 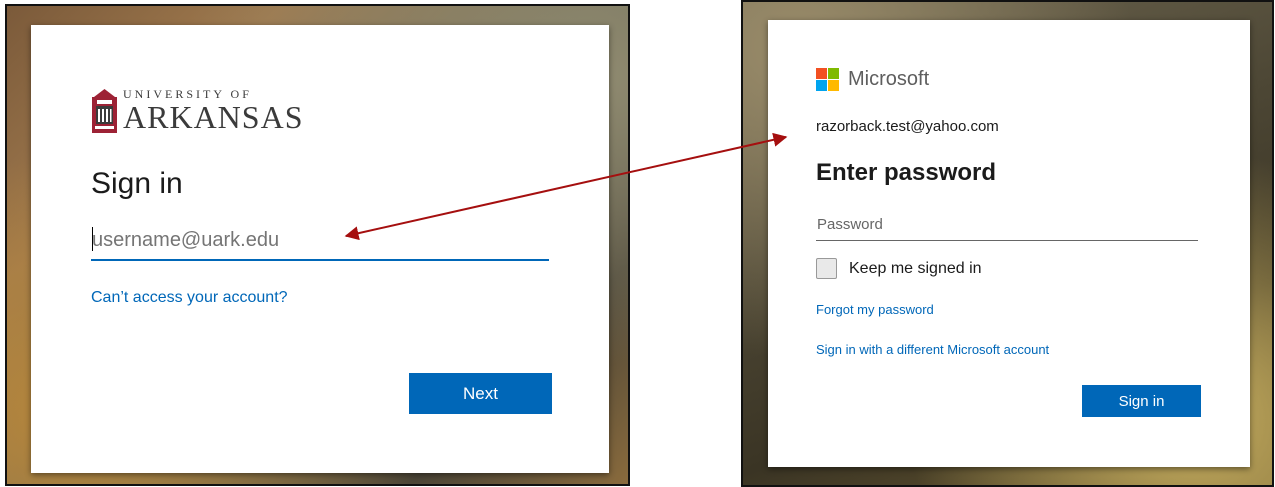 I want to click on uark-crest-icon, so click(x=104, y=111).